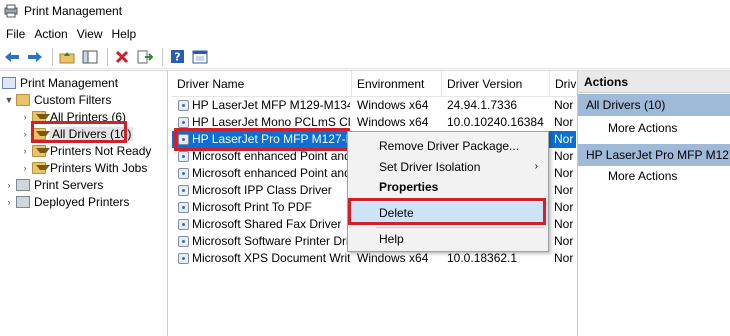 This screenshot has width=730, height=336. Describe the element at coordinates (60, 82) in the screenshot. I see `tree-item-print-management: Print Management` at that location.